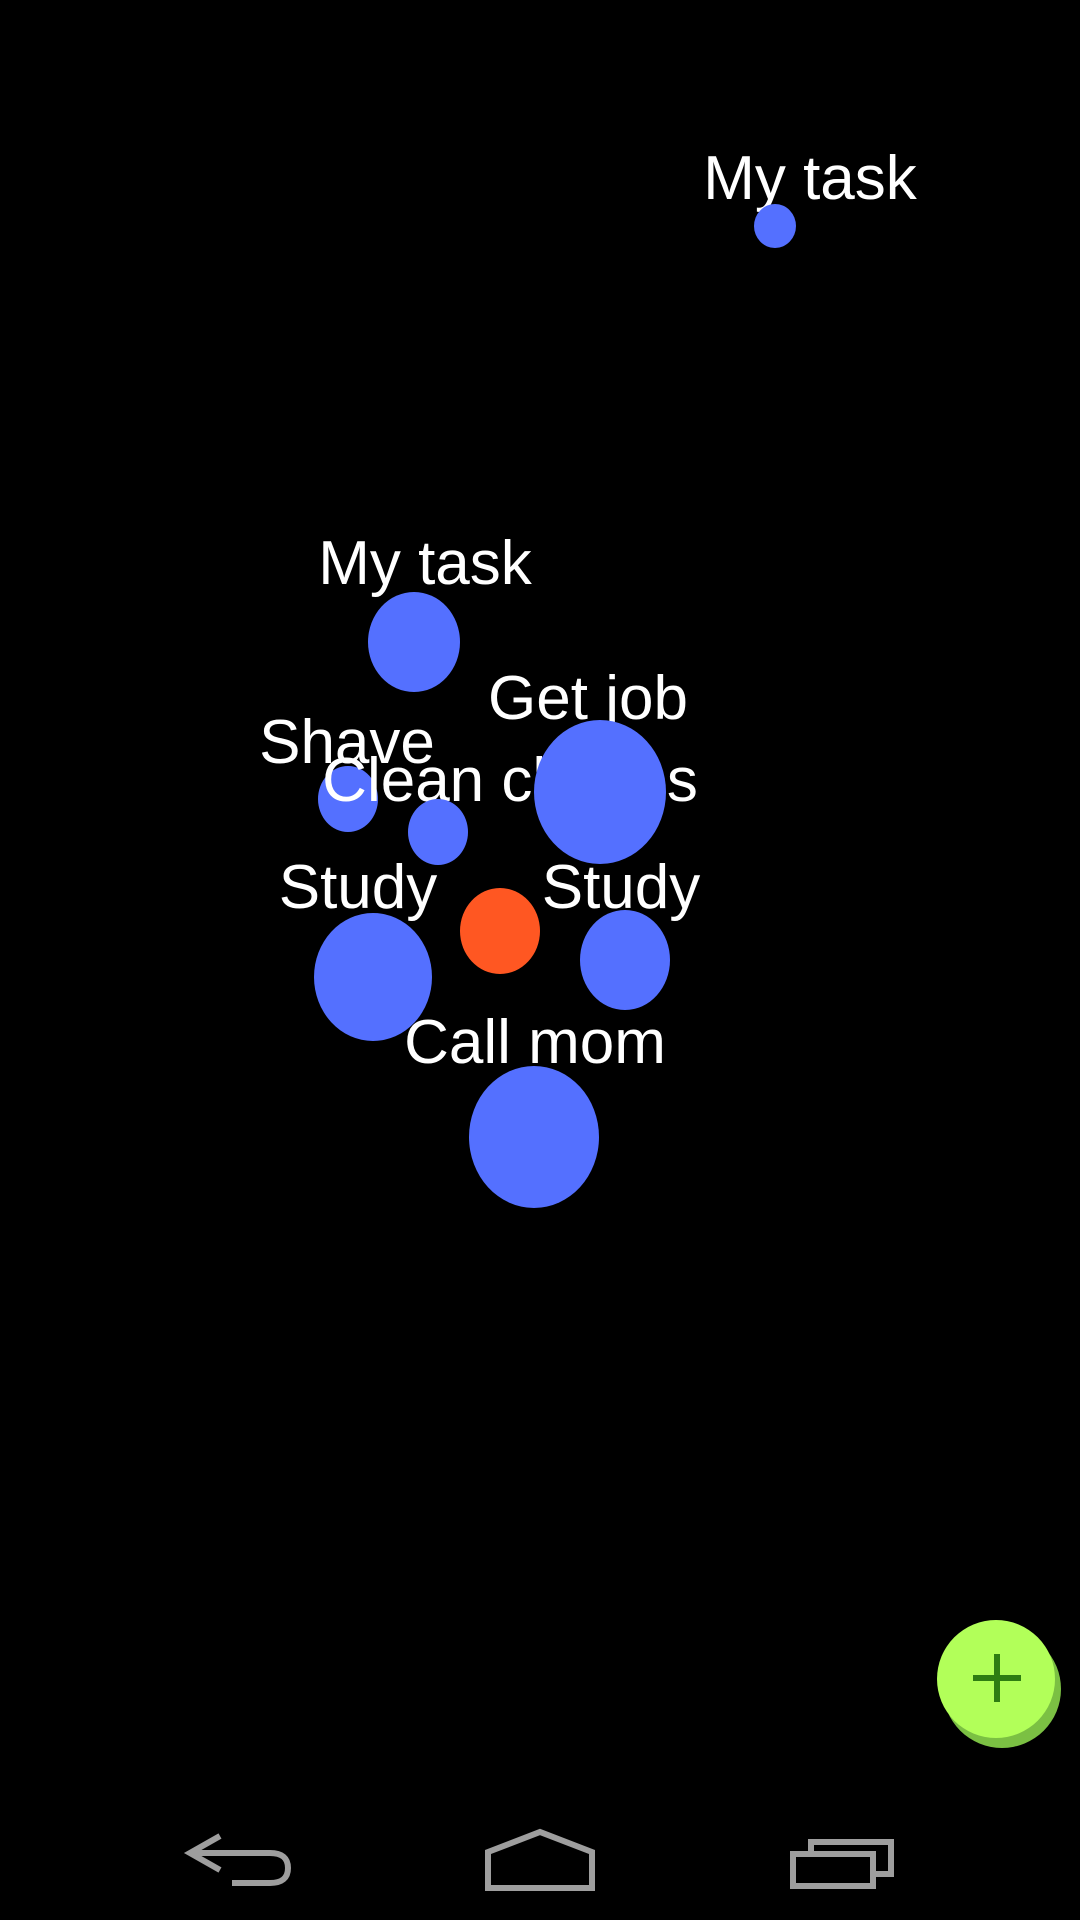  I want to click on center-node, so click(500, 931).